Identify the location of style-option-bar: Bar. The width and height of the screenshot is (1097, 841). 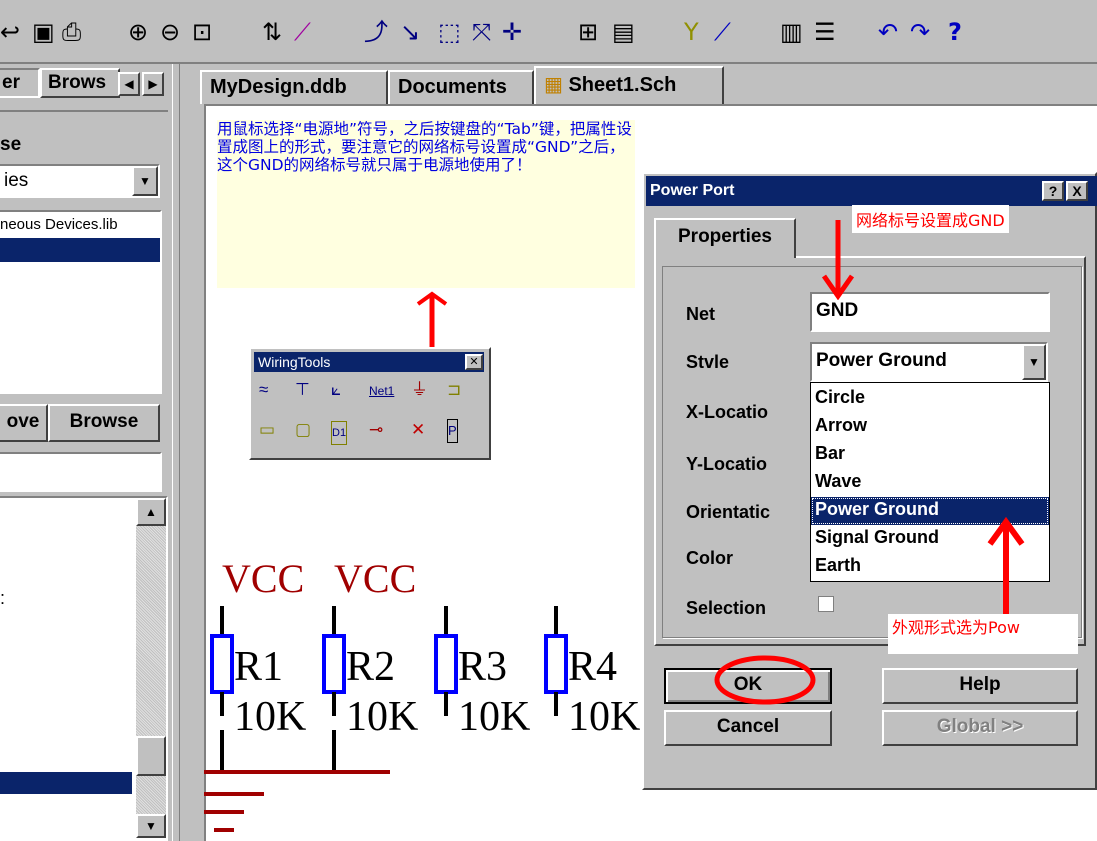
(930, 455).